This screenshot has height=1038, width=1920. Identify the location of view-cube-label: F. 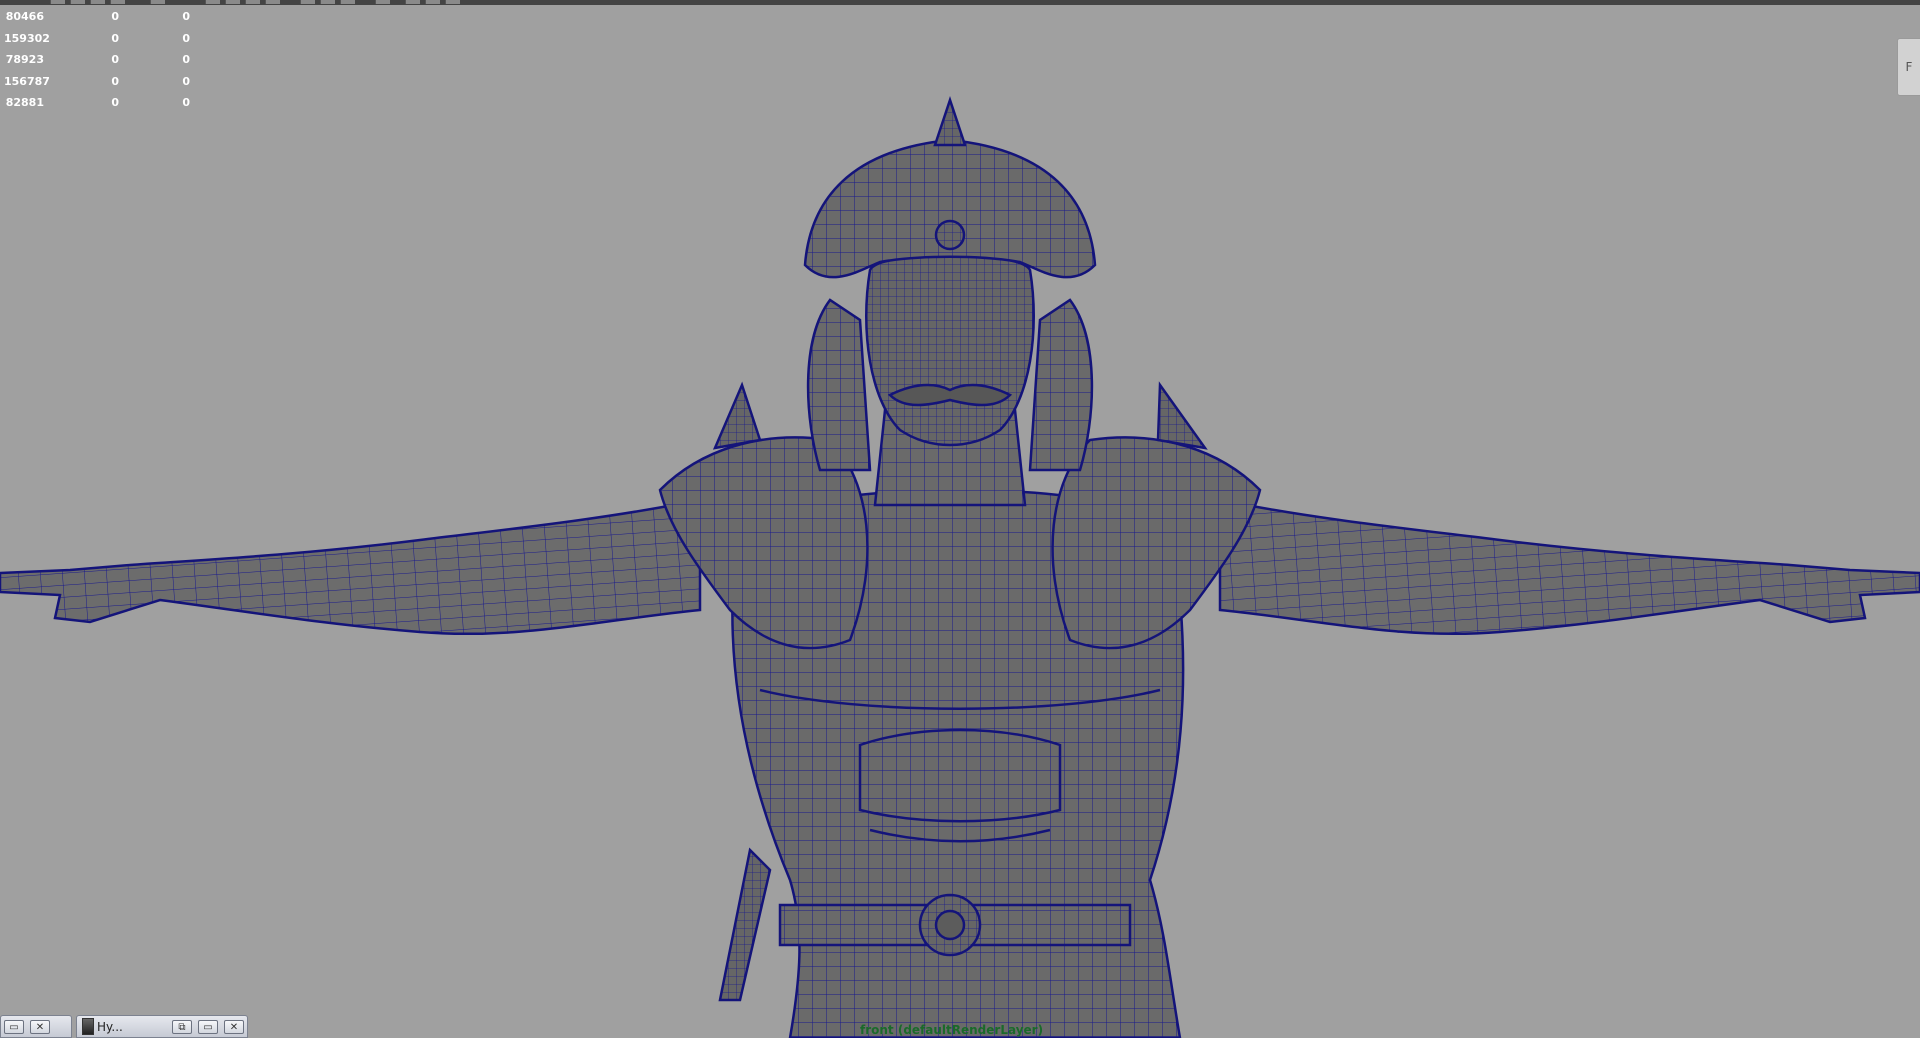
(1909, 67).